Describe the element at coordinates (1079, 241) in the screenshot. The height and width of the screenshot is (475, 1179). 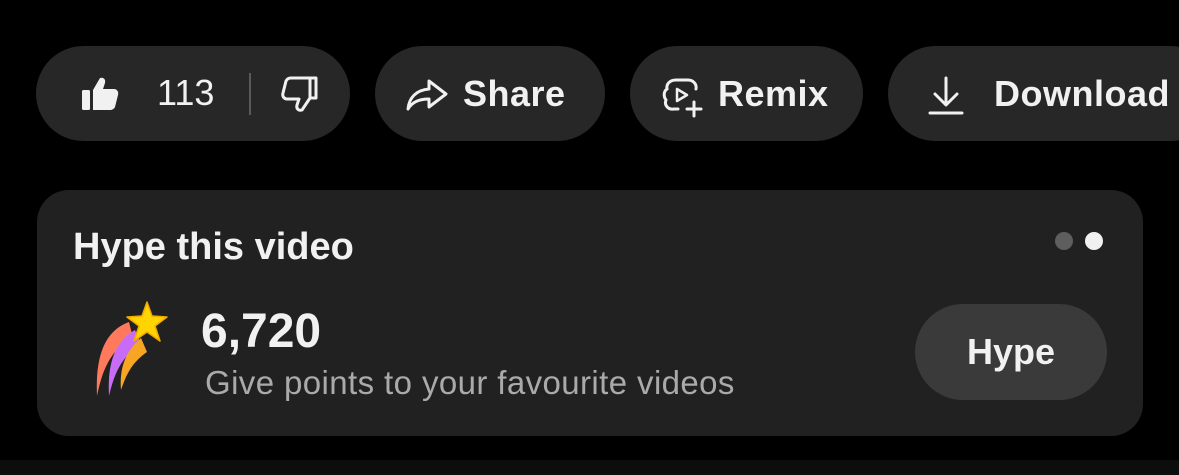
I see `card-pager-dots` at that location.